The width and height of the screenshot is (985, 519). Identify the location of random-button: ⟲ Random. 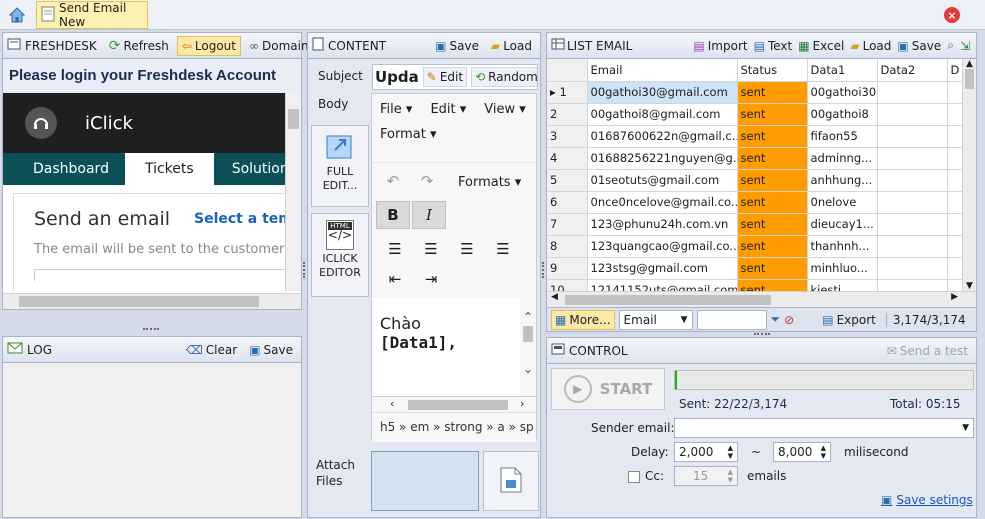
(504, 77).